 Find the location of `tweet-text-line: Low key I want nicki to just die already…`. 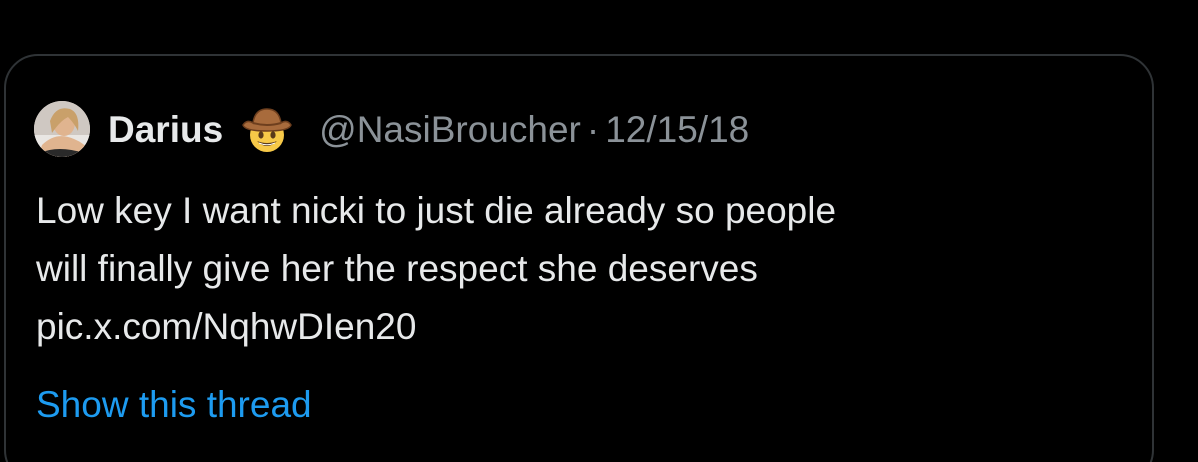

tweet-text-line: Low key I want nicki to just die already… is located at coordinates (436, 210).